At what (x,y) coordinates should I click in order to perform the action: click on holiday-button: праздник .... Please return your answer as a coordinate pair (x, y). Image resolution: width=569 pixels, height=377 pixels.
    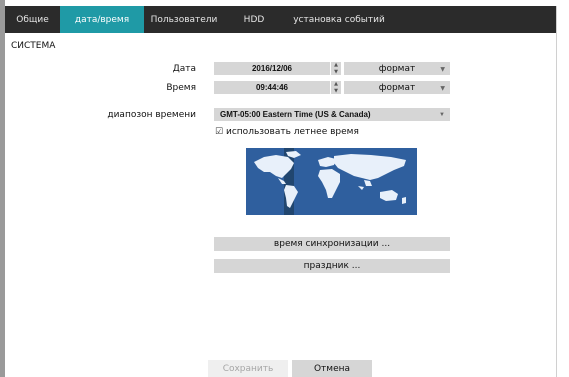
    Looking at the image, I should click on (332, 266).